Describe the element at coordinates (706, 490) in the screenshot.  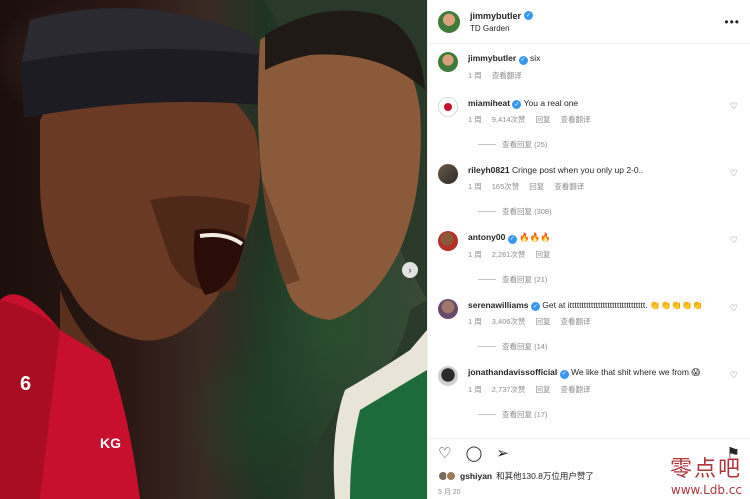
I see `watermark-url: www.Ldb.cc` at that location.